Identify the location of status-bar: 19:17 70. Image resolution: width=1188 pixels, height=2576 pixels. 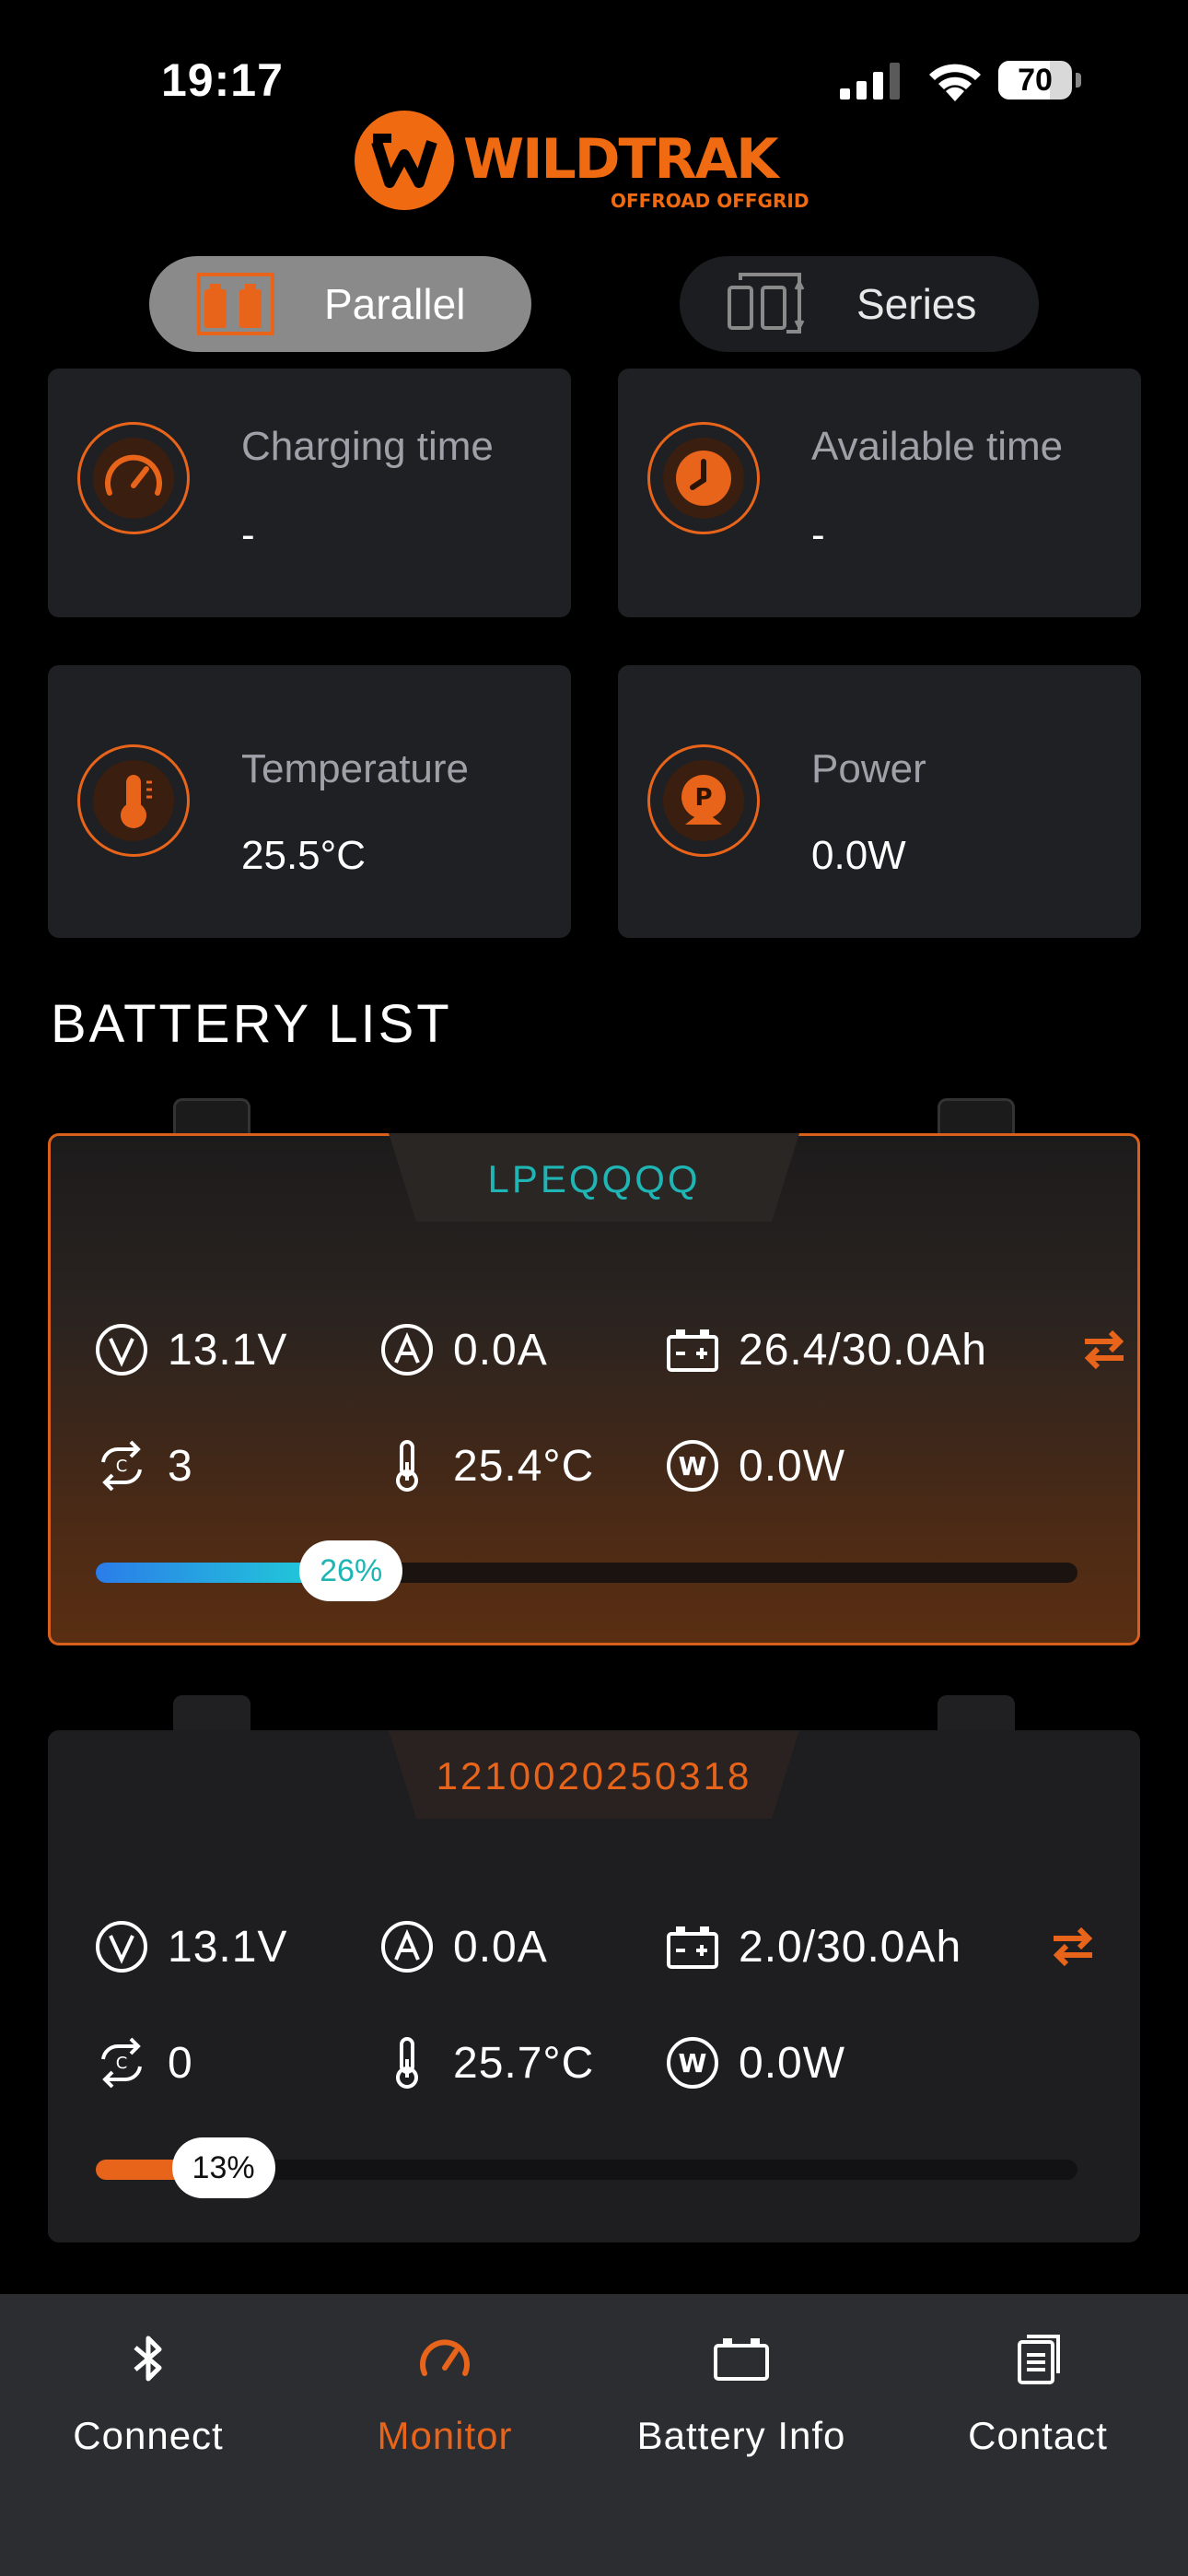
(594, 55).